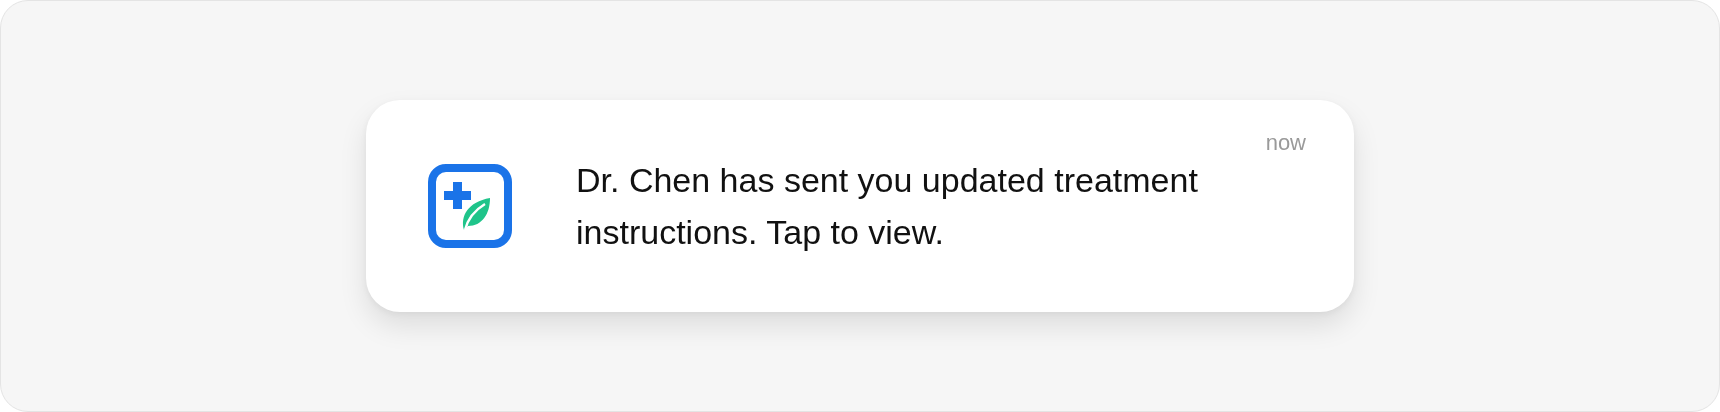 Image resolution: width=1720 pixels, height=412 pixels. I want to click on medical-app-icon, so click(470, 206).